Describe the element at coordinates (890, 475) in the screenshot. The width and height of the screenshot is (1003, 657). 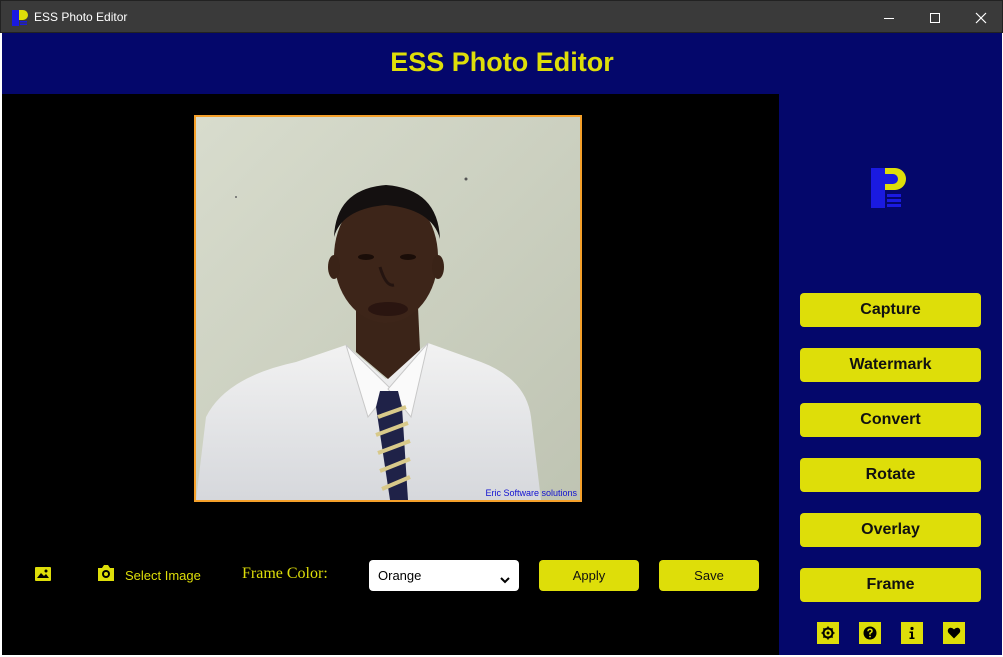
I see `rotate-button: Rotate` at that location.